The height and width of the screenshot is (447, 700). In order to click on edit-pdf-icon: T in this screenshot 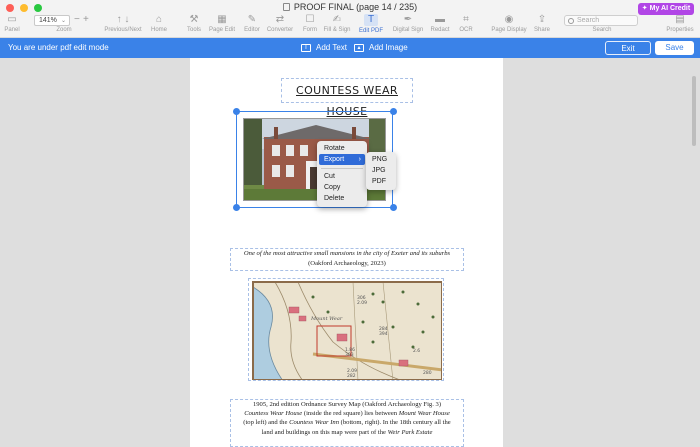, I will do `click(371, 20)`.